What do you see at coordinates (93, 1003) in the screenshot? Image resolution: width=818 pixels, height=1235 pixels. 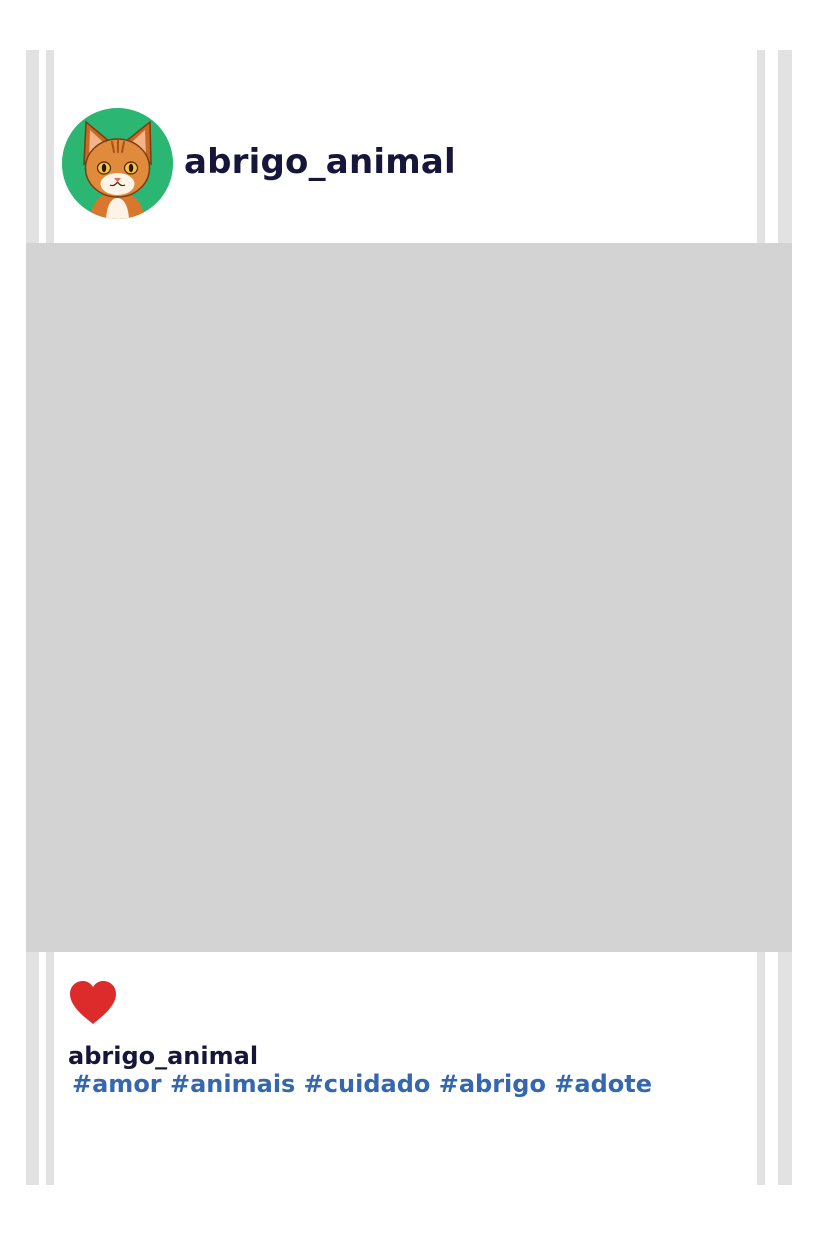 I see `heart-icon` at bounding box center [93, 1003].